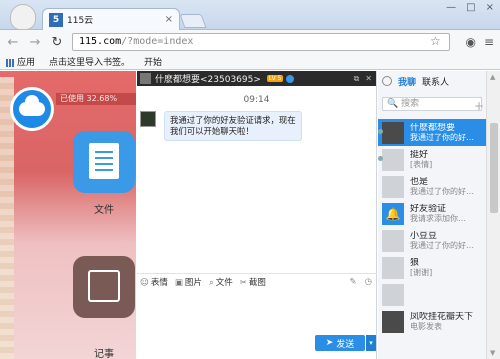 The width and height of the screenshot is (500, 359). Describe the element at coordinates (492, 77) in the screenshot. I see `scroll-up-icon: ▲` at that location.